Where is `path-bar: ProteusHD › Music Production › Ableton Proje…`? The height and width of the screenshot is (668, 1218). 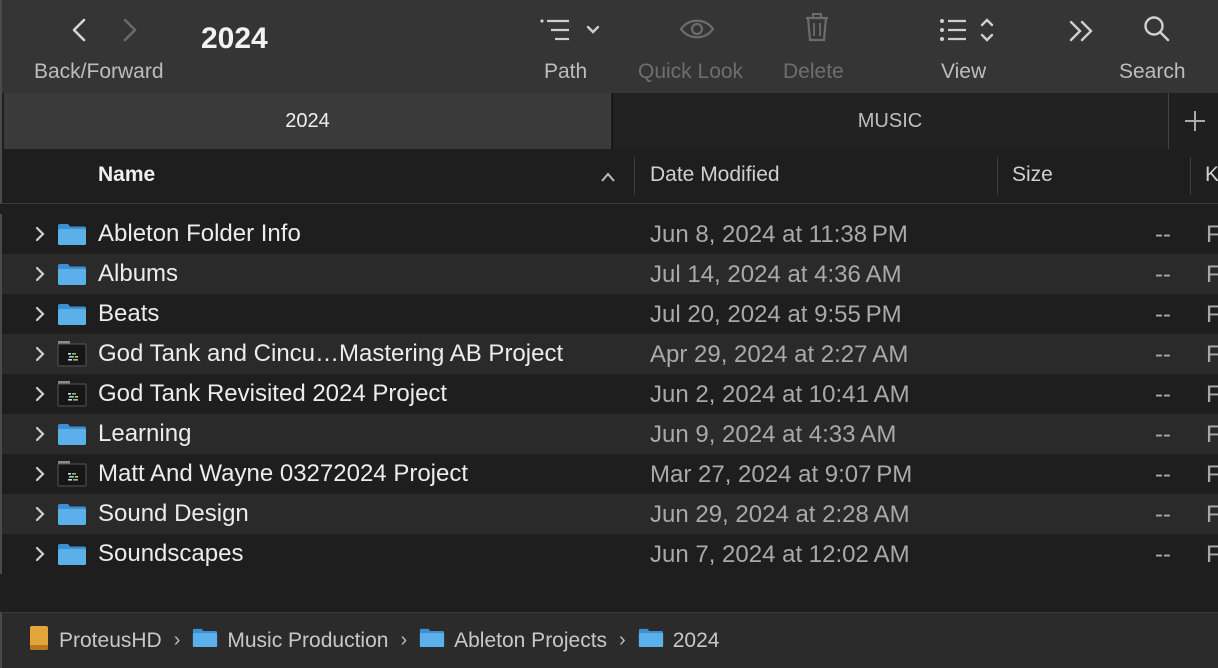
path-bar: ProteusHD › Music Production › Ableton Proje… is located at coordinates (609, 640).